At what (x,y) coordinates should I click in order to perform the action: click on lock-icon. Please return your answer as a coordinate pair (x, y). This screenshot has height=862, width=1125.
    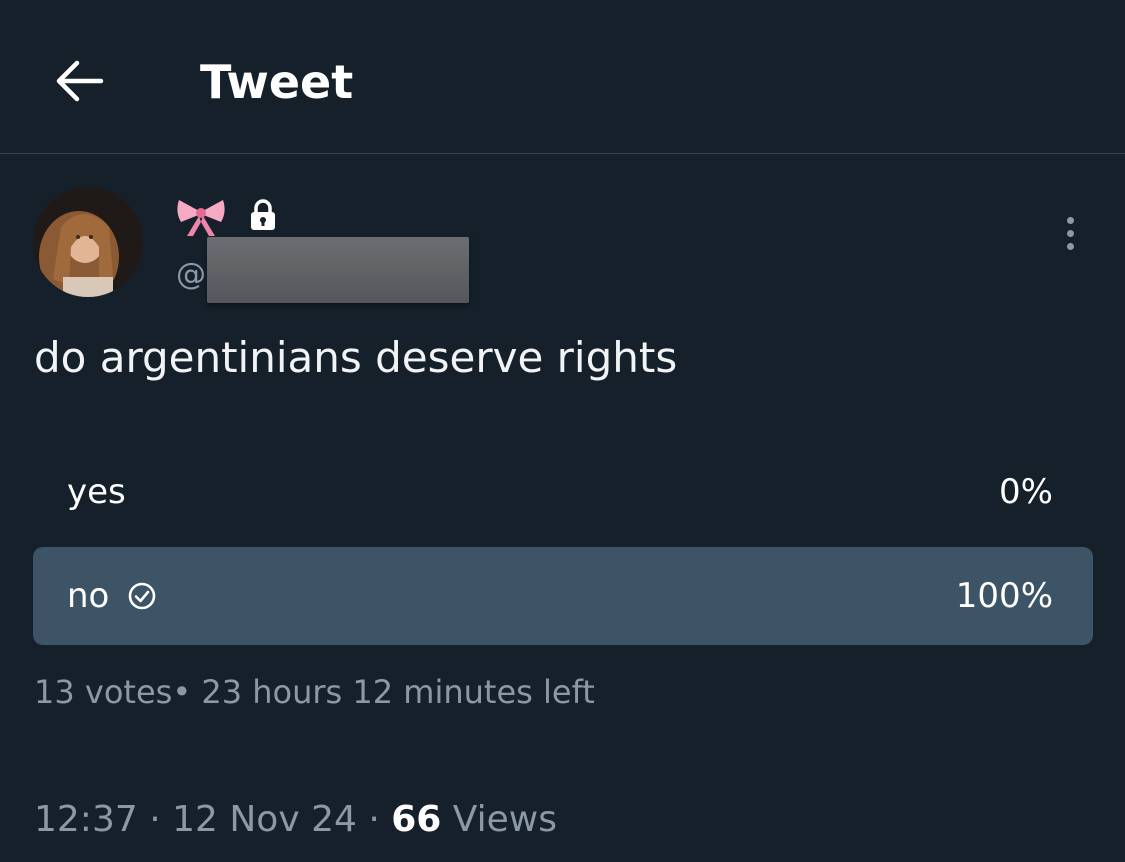
    Looking at the image, I should click on (263, 214).